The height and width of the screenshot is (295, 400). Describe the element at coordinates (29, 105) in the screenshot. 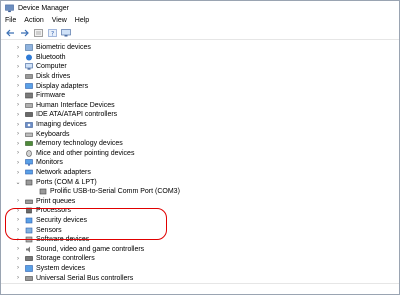

I see `hid-icon` at that location.